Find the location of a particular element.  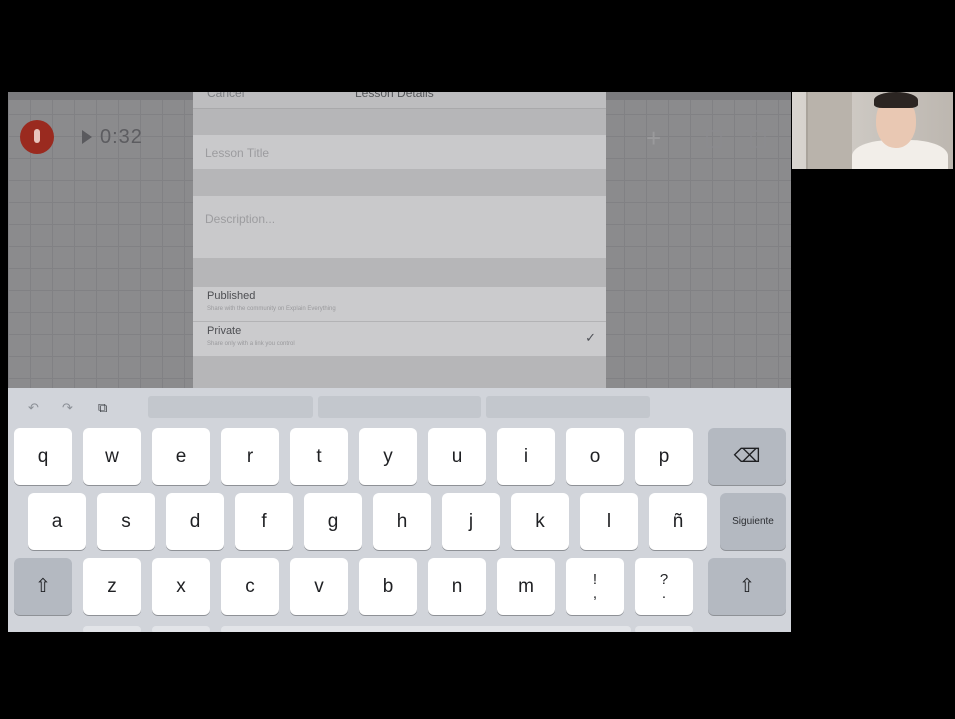

key-i: i is located at coordinates (526, 456).